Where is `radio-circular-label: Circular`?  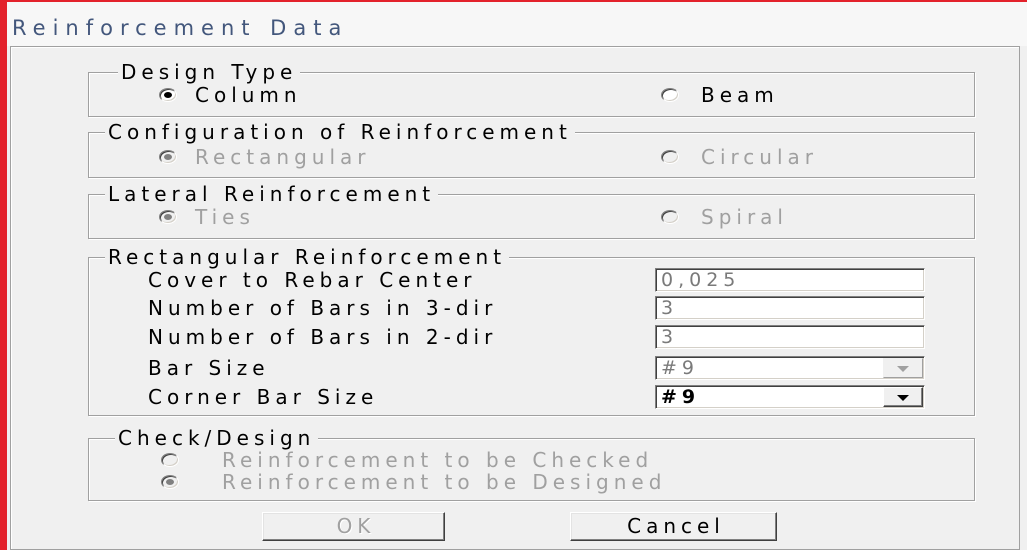
radio-circular-label: Circular is located at coordinates (760, 157).